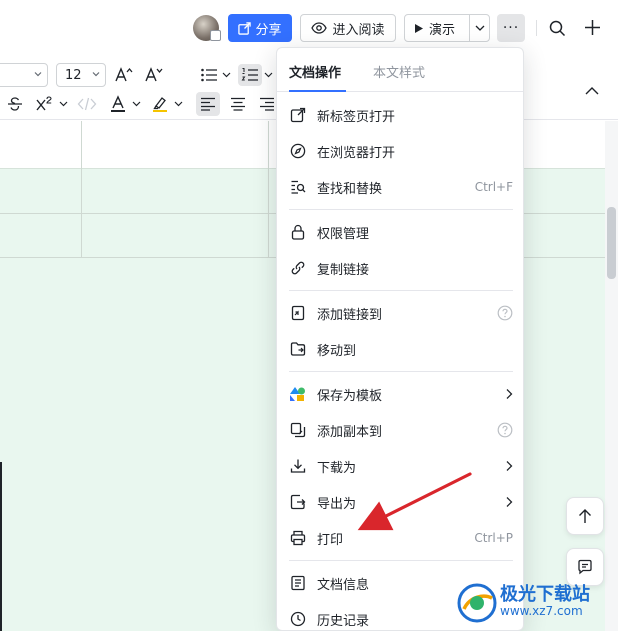 The width and height of the screenshot is (618, 631). What do you see at coordinates (350, 189) in the screenshot?
I see `menu-item-label: 查找和替换` at bounding box center [350, 189].